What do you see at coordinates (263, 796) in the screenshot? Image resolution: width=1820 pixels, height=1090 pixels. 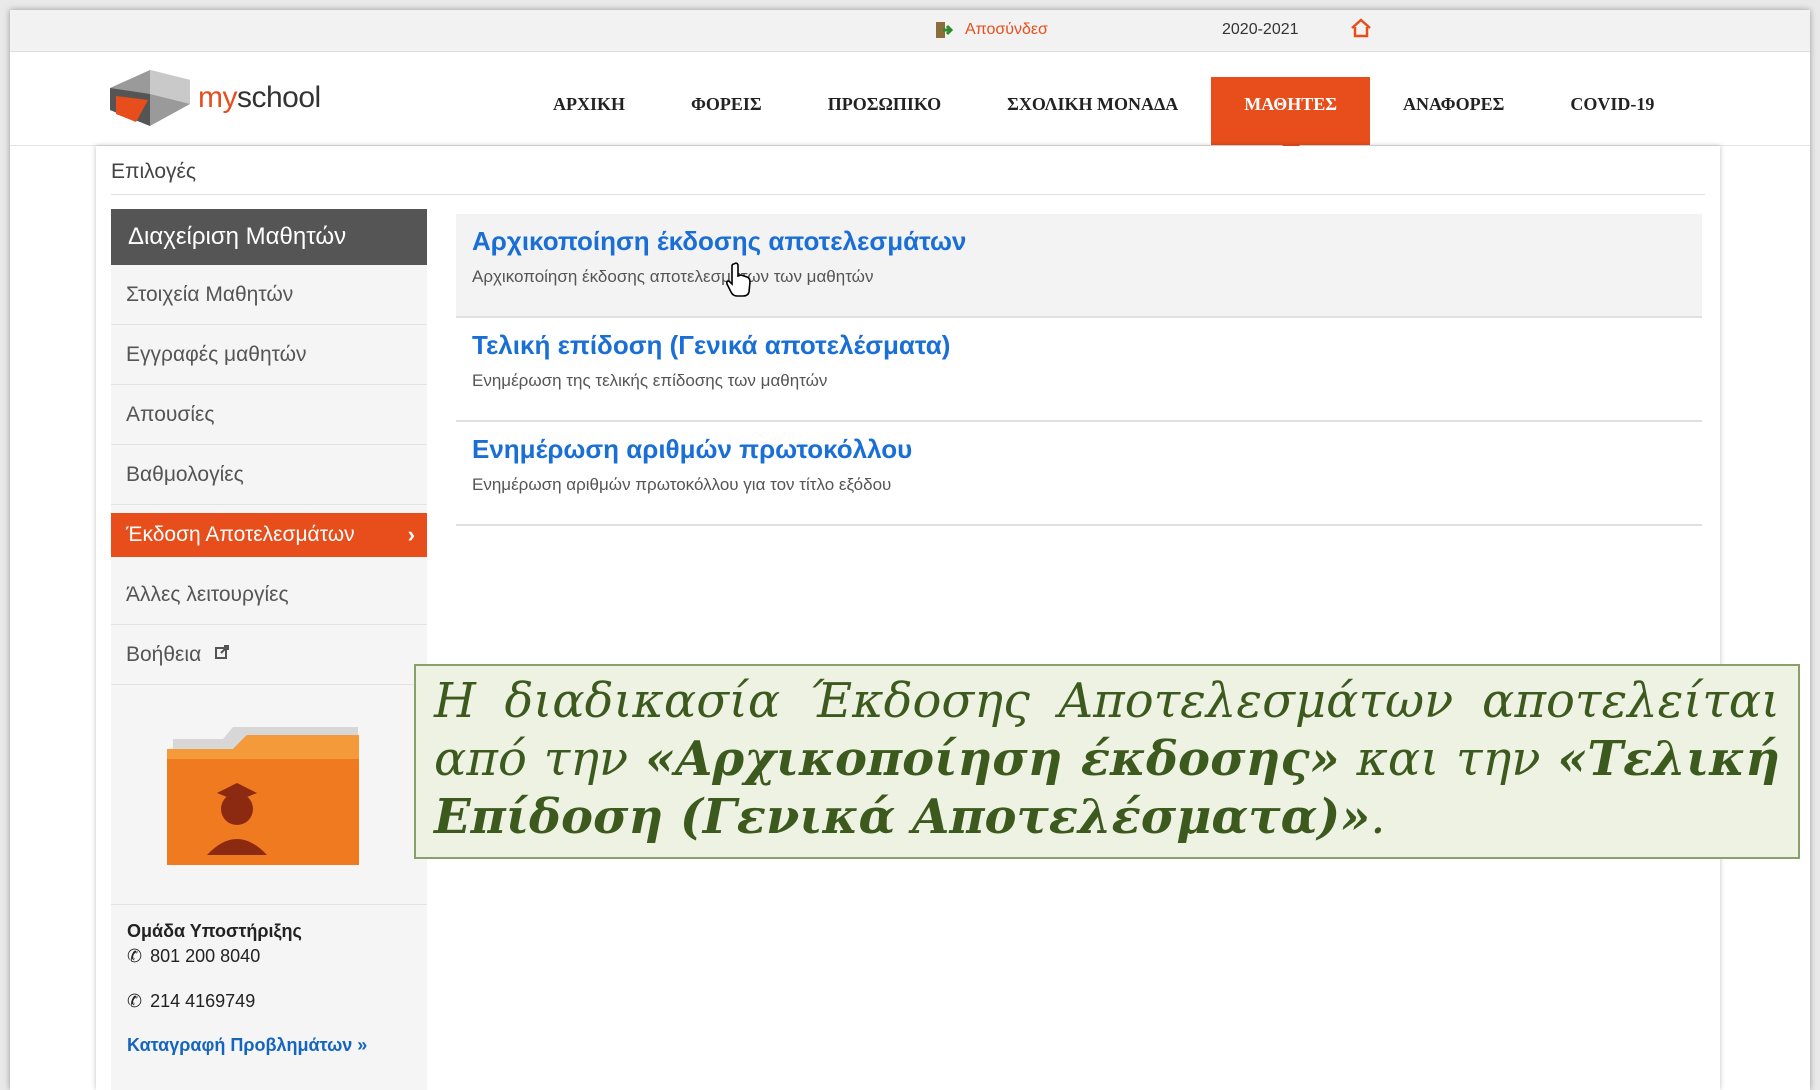 I see `student-folder-icon` at bounding box center [263, 796].